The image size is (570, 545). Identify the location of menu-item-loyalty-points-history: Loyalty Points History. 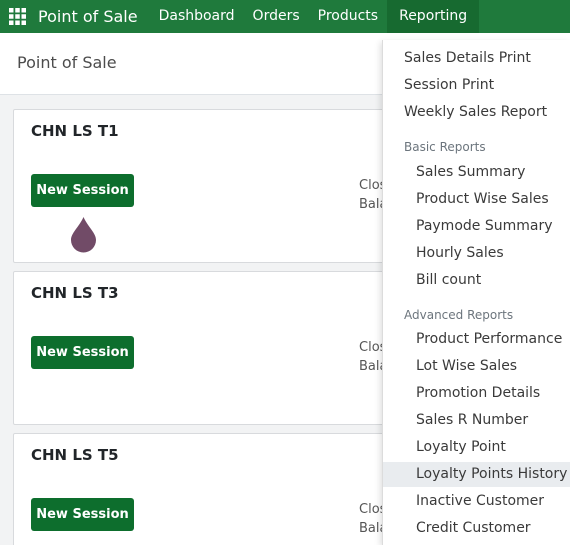
(476, 474).